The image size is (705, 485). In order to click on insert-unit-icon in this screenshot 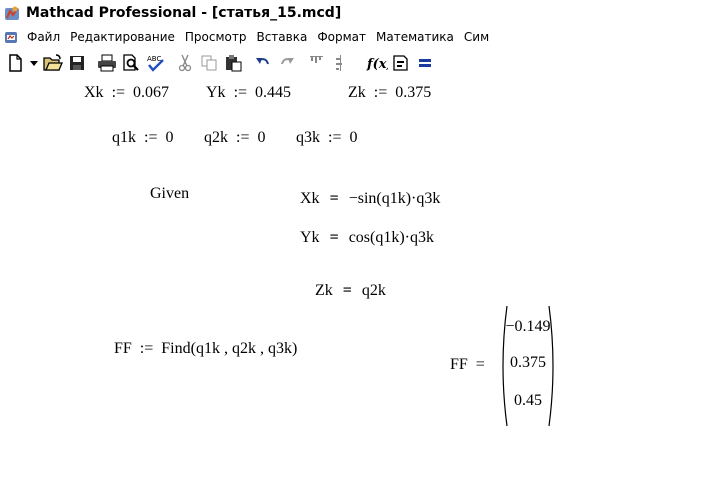, I will do `click(401, 63)`.